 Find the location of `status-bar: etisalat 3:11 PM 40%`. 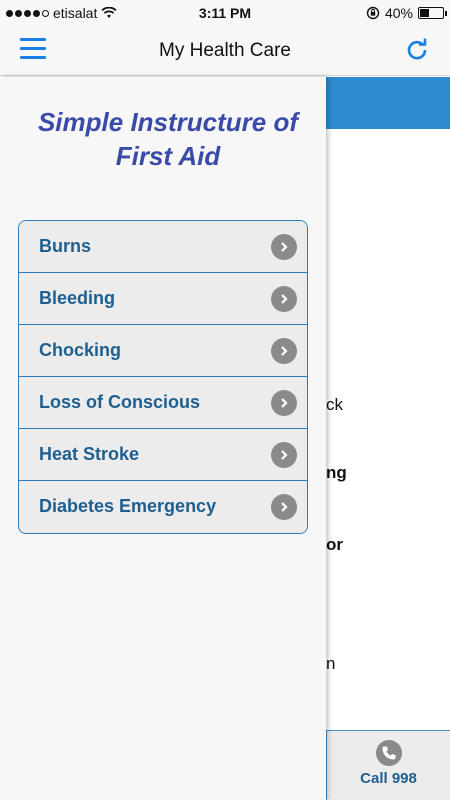

status-bar: etisalat 3:11 PM 40% is located at coordinates (225, 13).